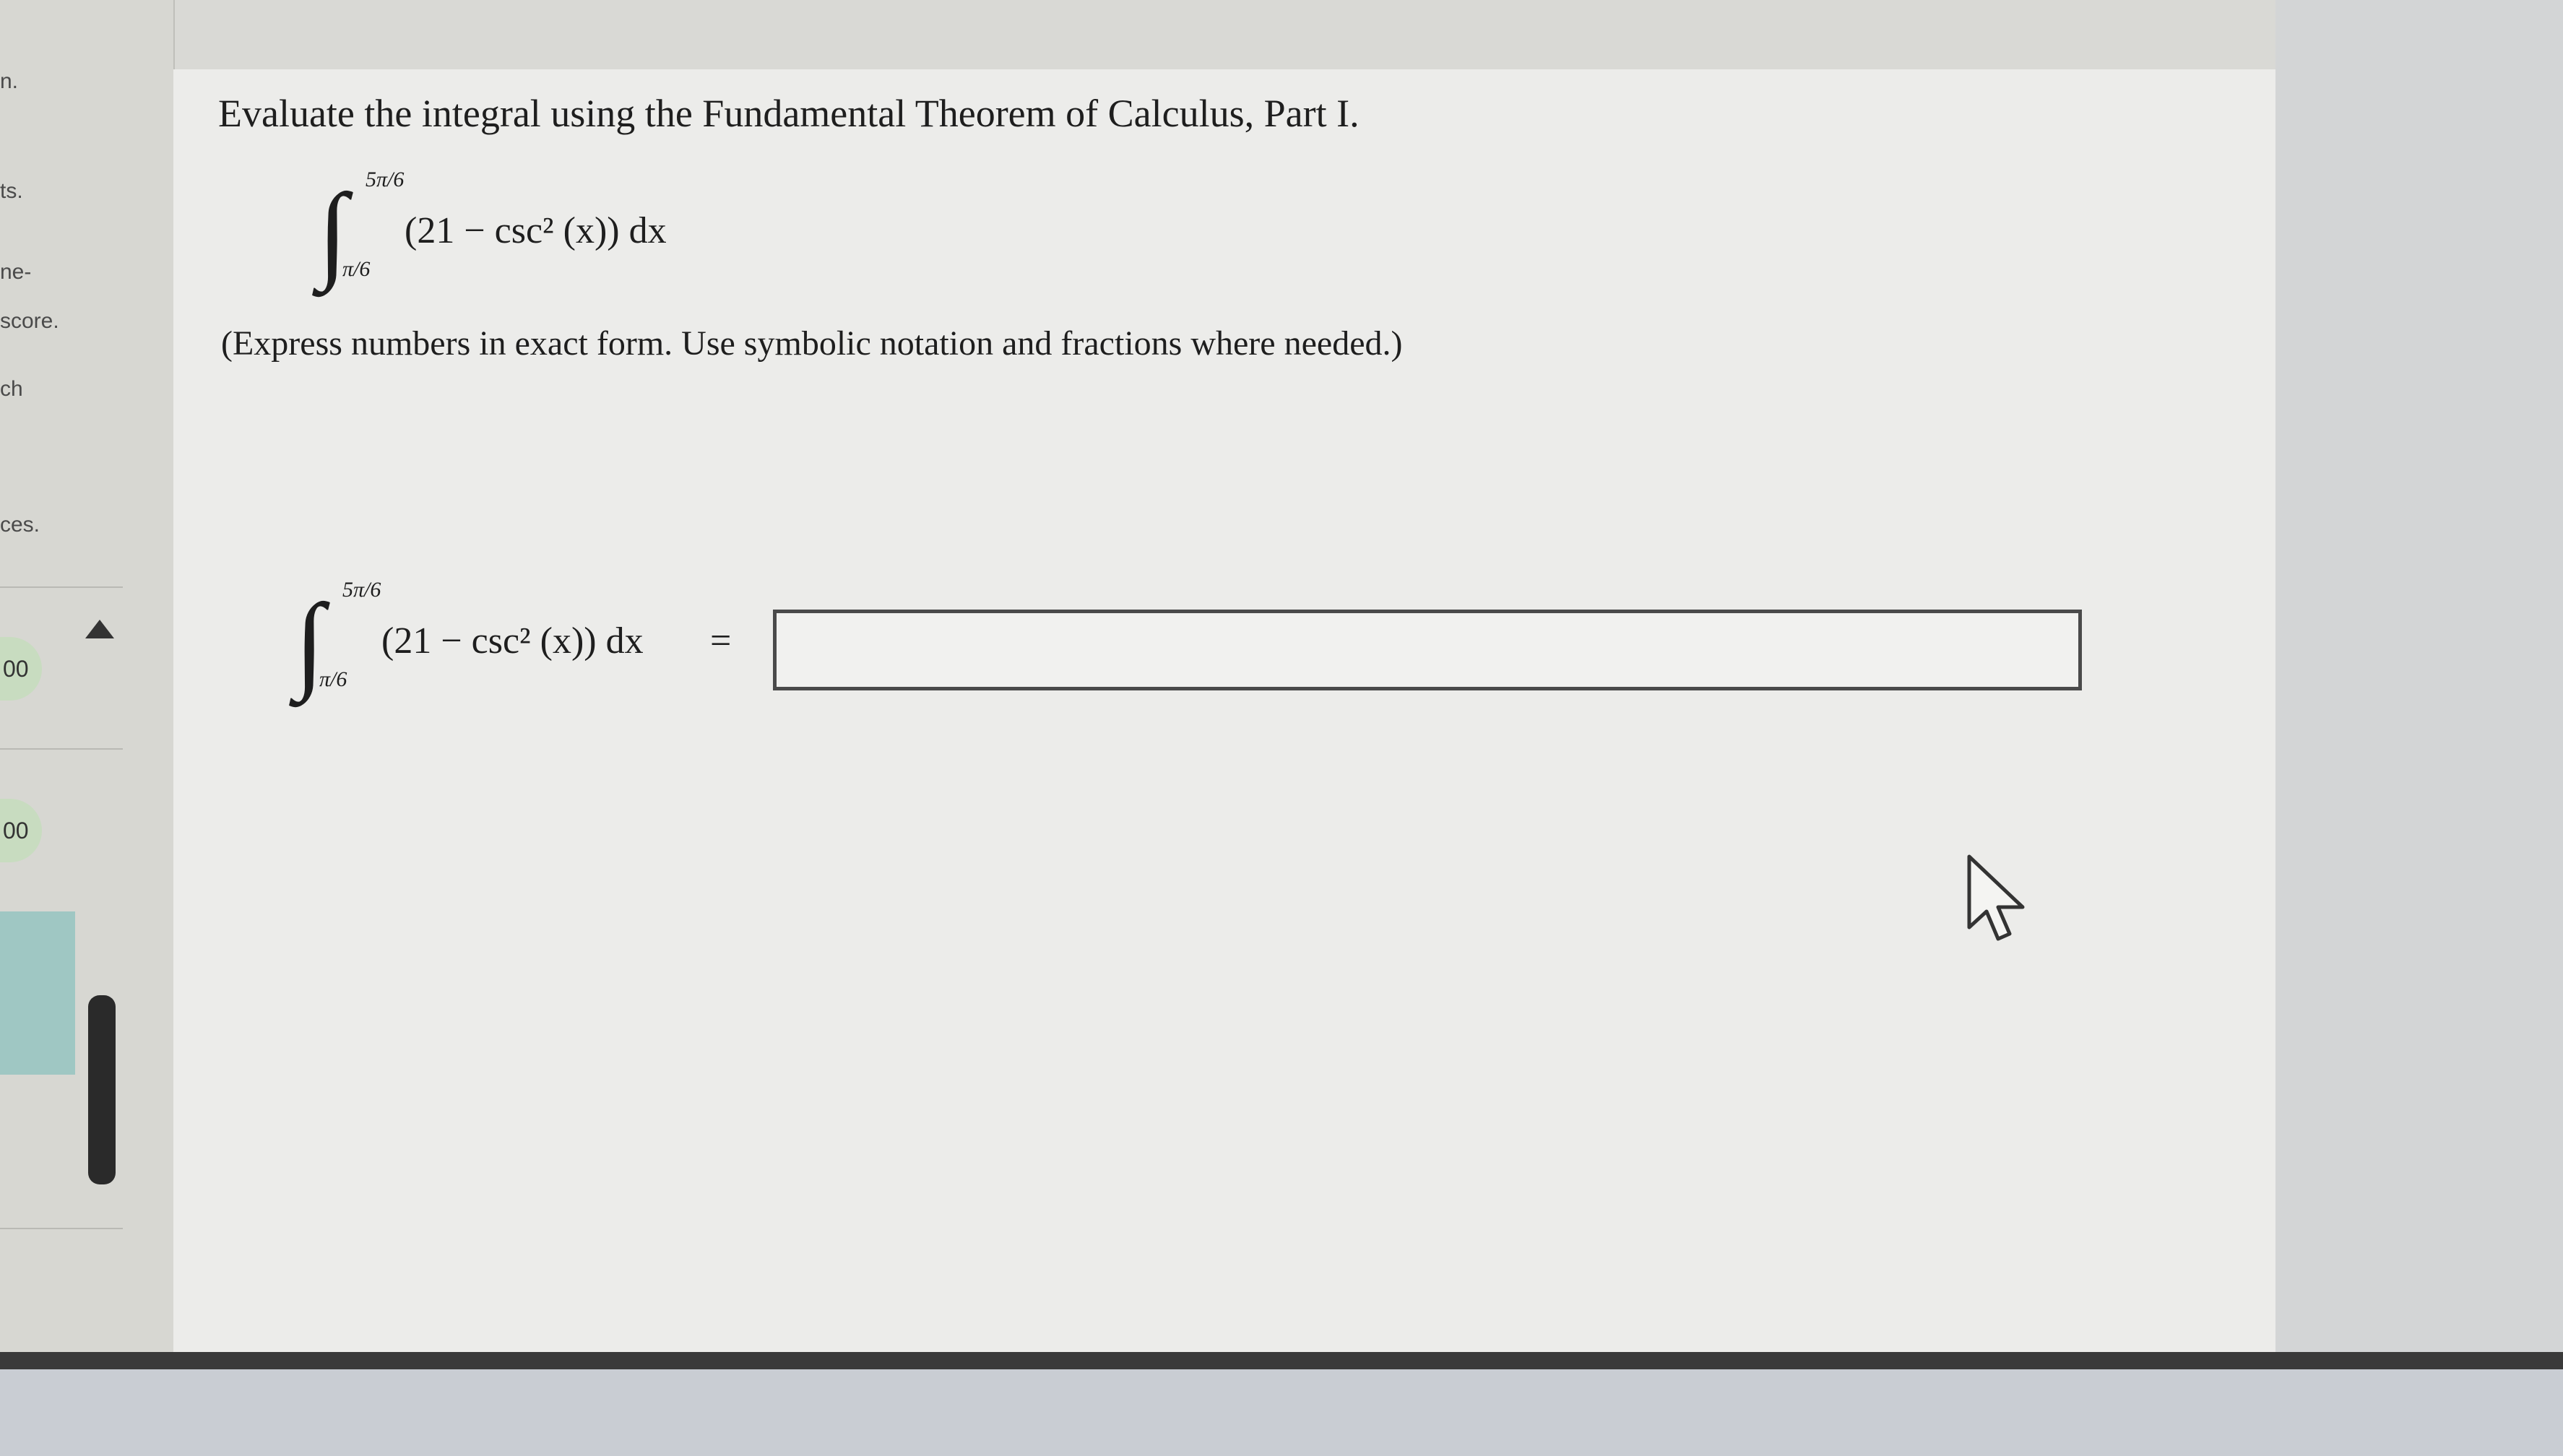 This screenshot has width=2563, height=1456. I want to click on sidebar-fragment: ch, so click(11, 389).